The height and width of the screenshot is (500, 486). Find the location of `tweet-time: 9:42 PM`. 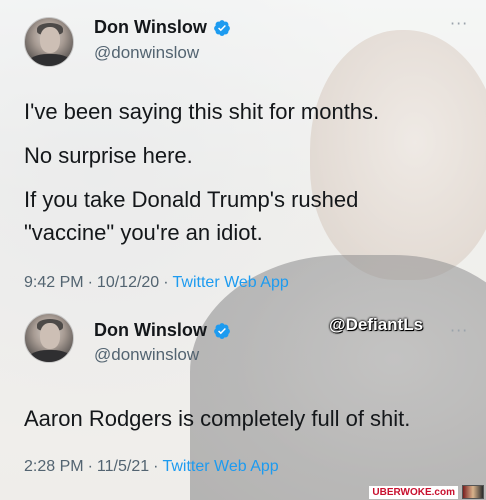

tweet-time: 9:42 PM is located at coordinates (54, 282).